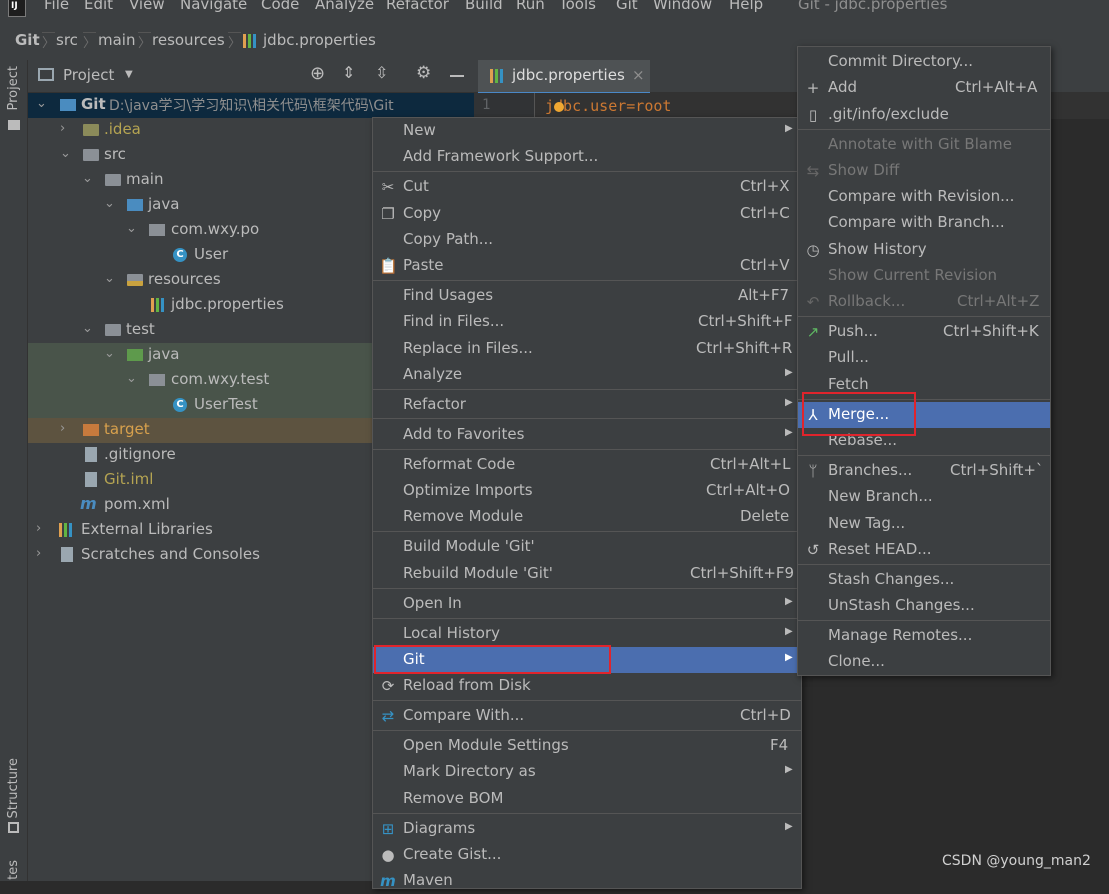 This screenshot has width=1109, height=894. I want to click on menu-item-find-in-files: Find in Files... Ctrl+Shift+F, so click(587, 322).